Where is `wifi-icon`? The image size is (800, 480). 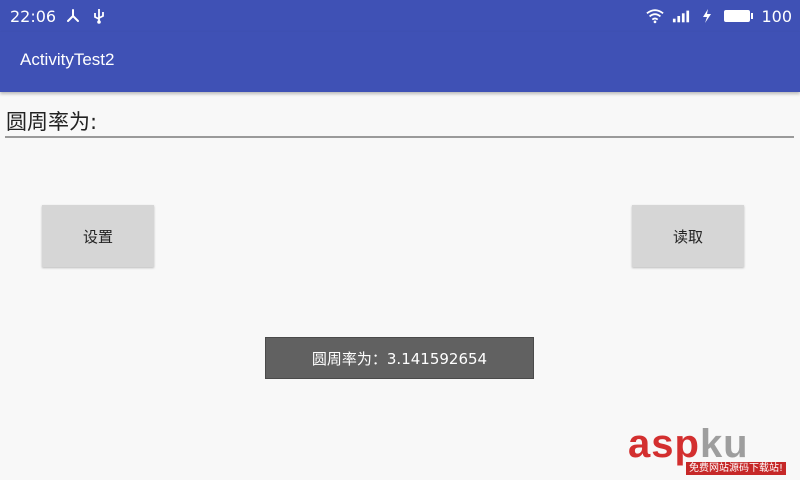
wifi-icon is located at coordinates (655, 16).